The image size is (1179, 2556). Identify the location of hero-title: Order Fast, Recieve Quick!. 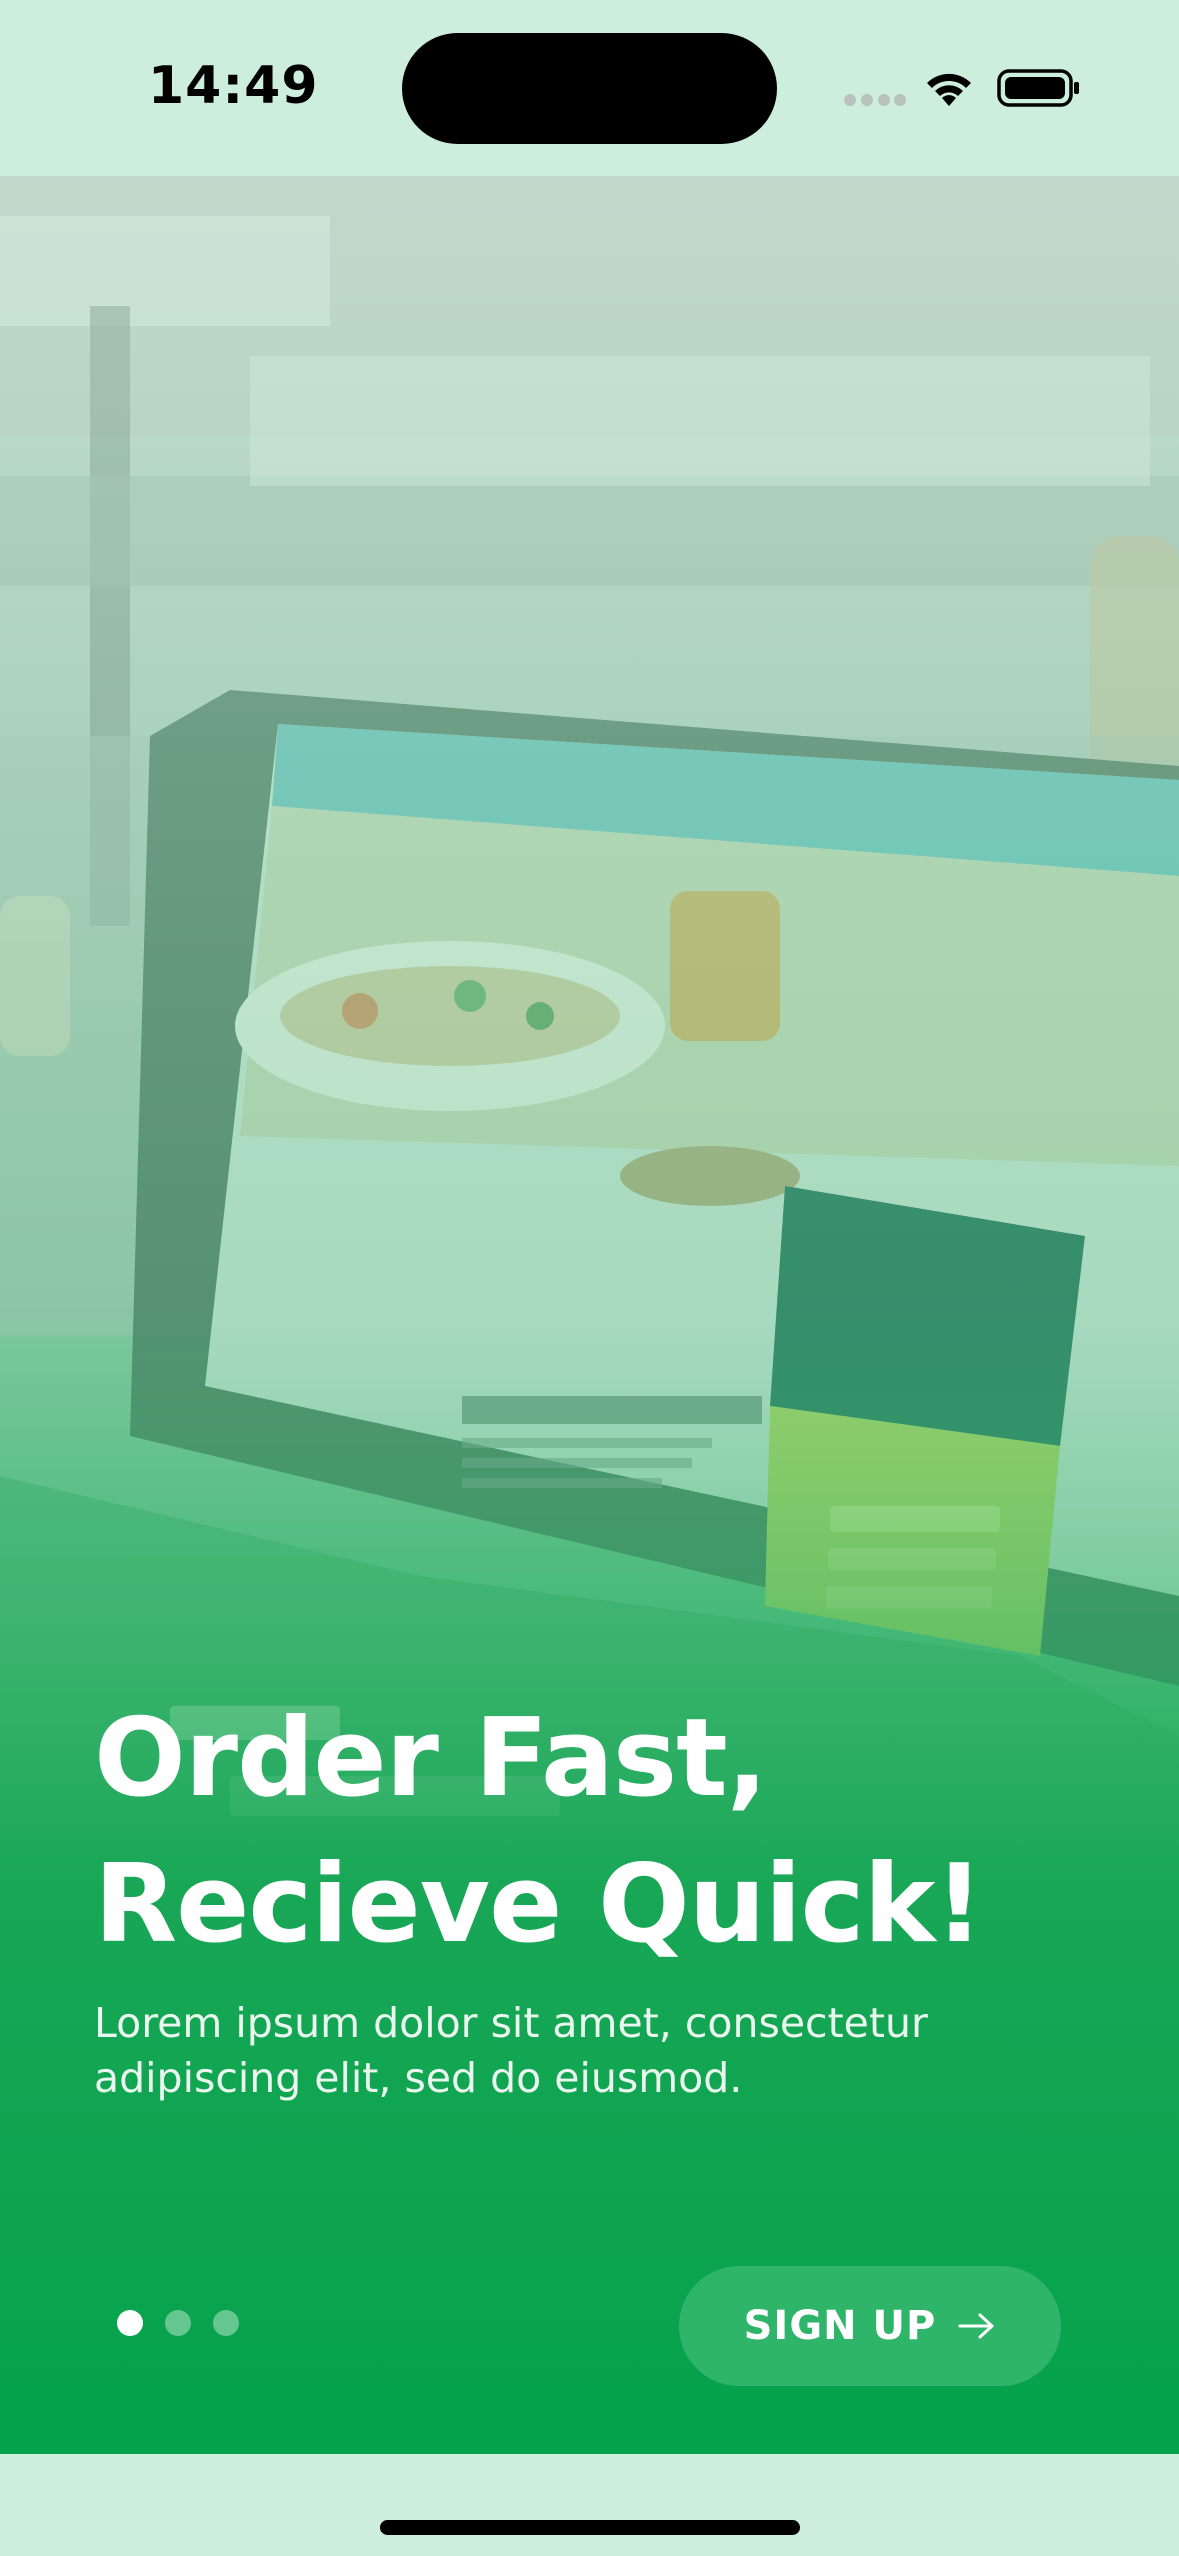
(614, 1832).